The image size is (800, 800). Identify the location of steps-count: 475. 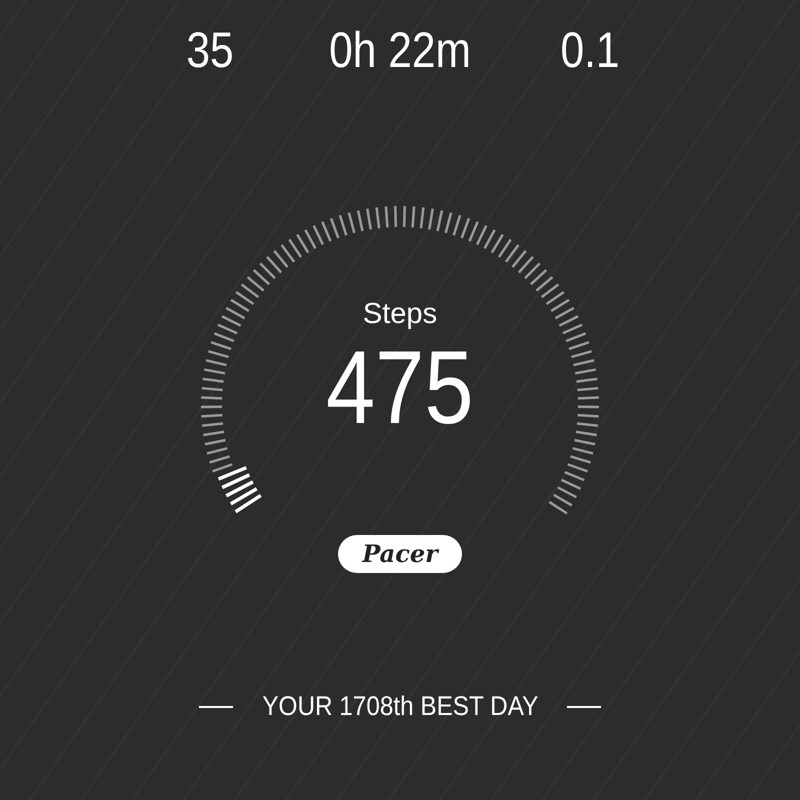
(400, 388).